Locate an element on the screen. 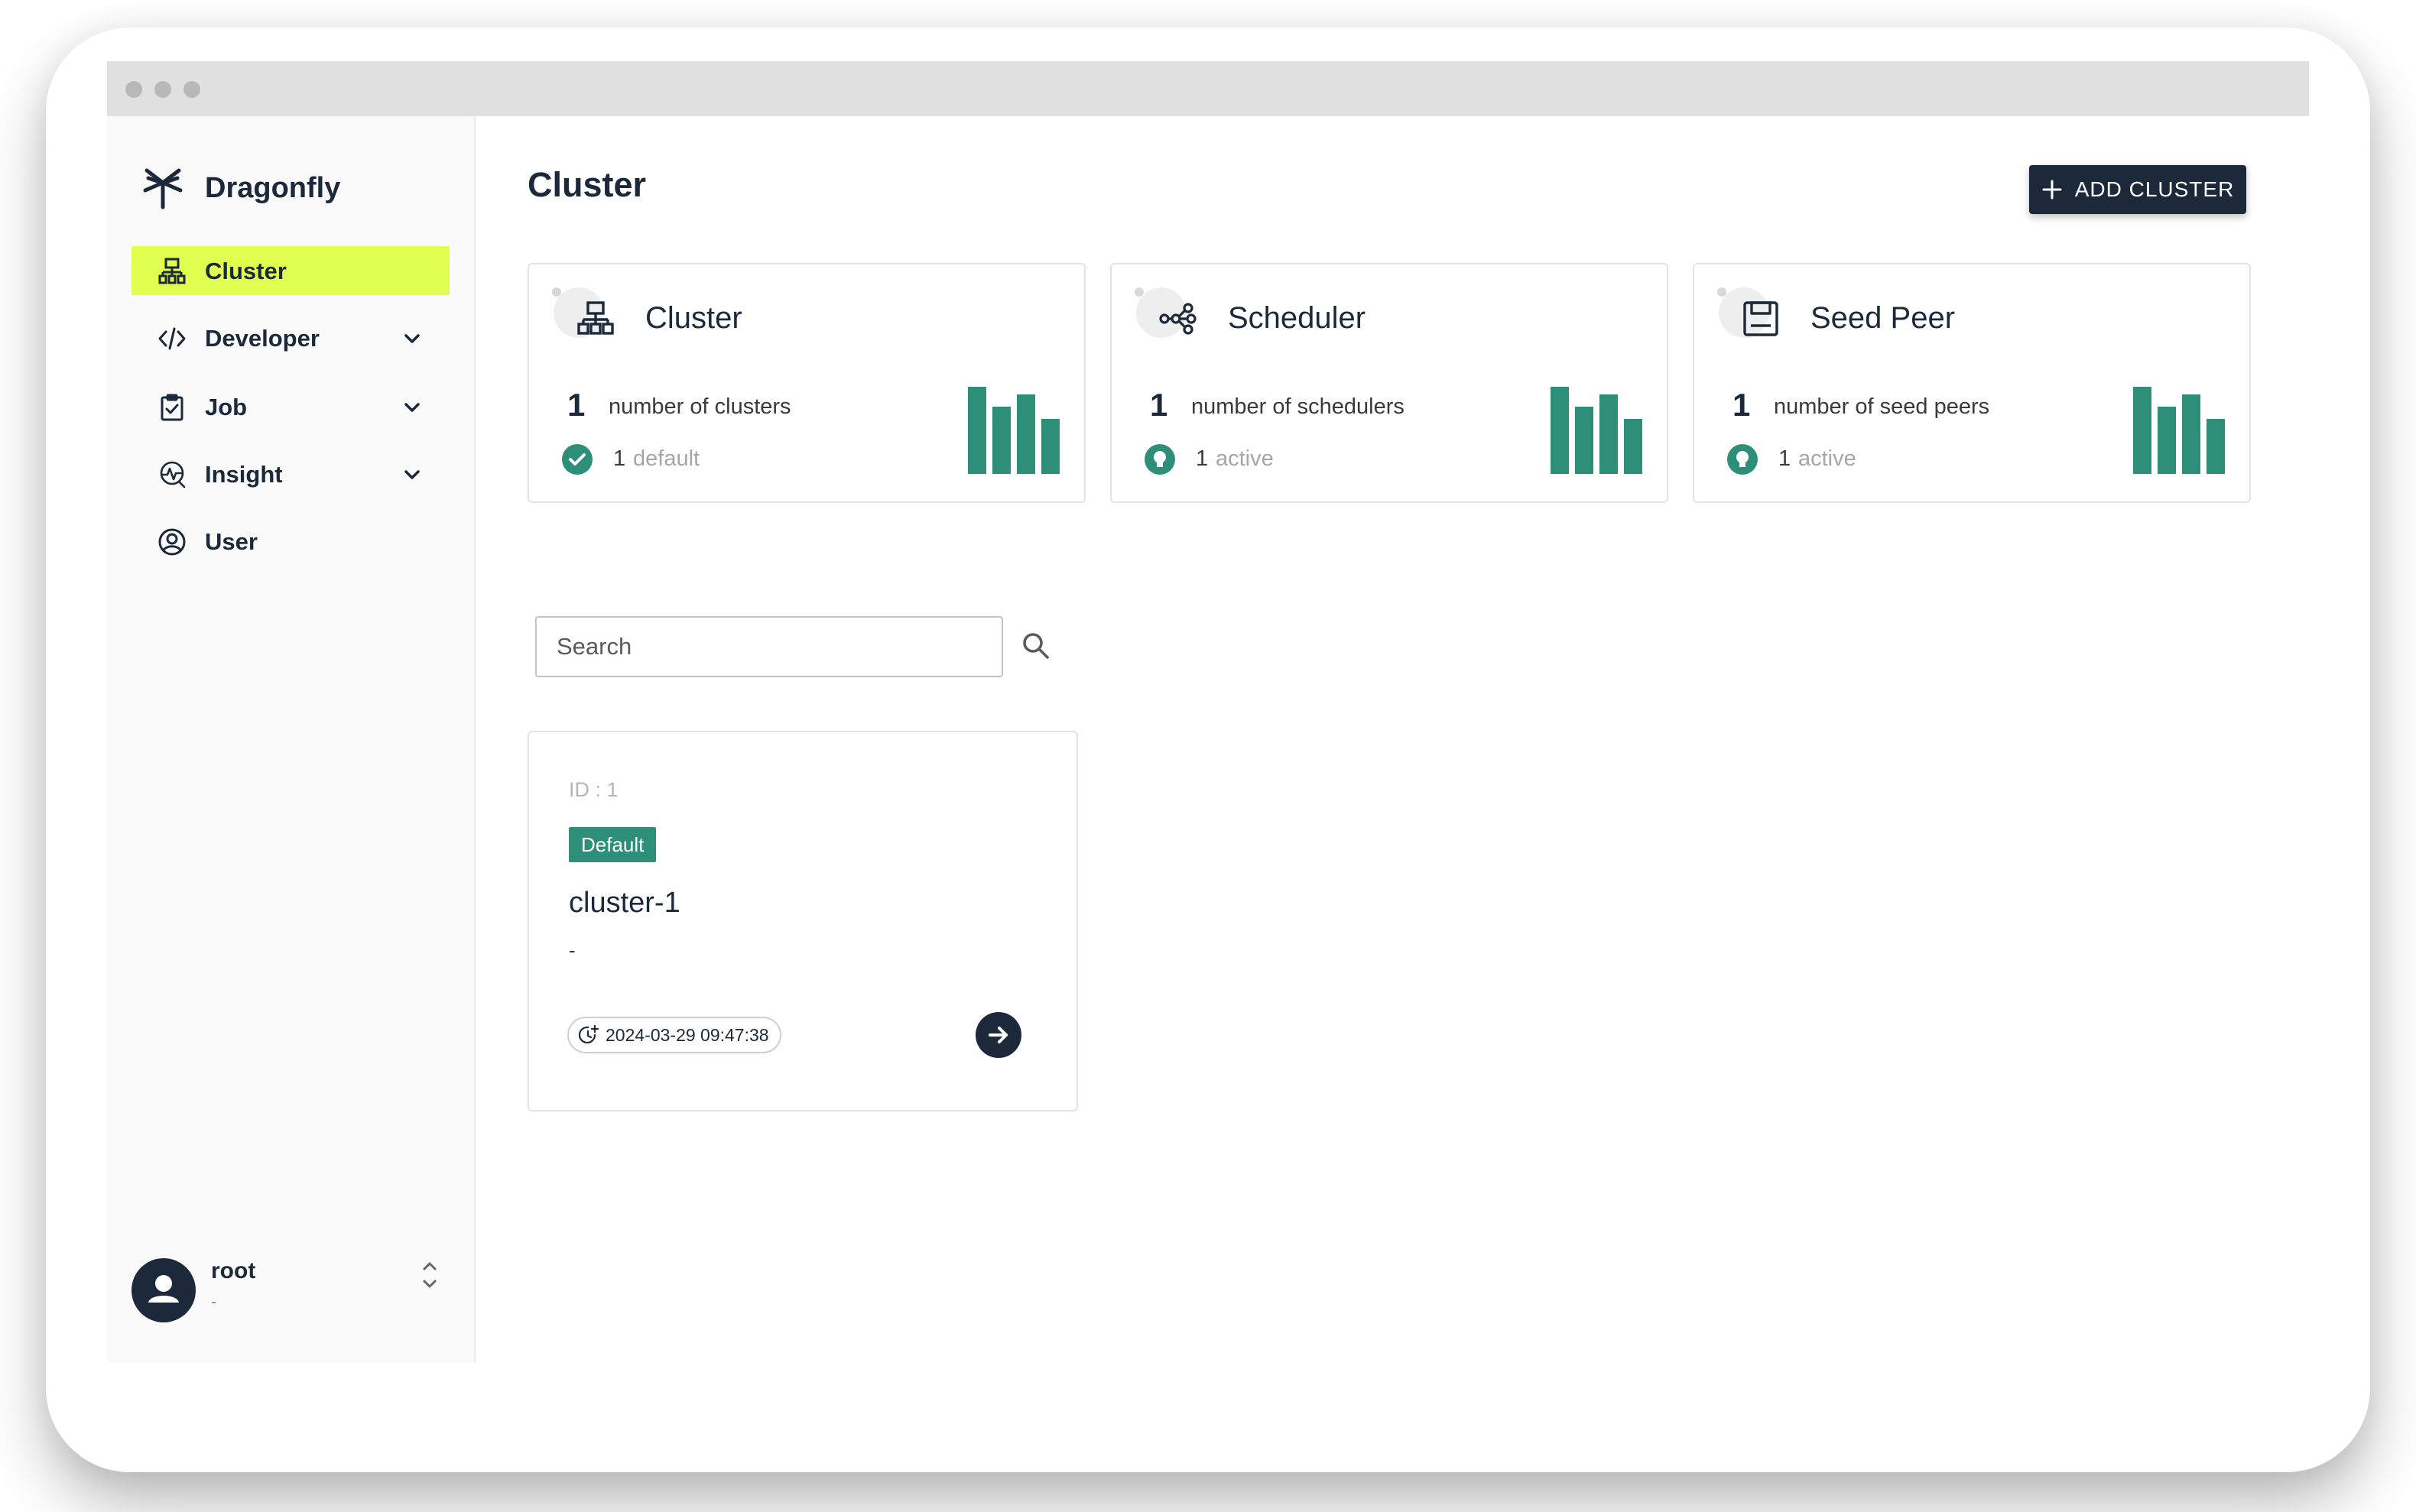  user-name: root is located at coordinates (233, 1270).